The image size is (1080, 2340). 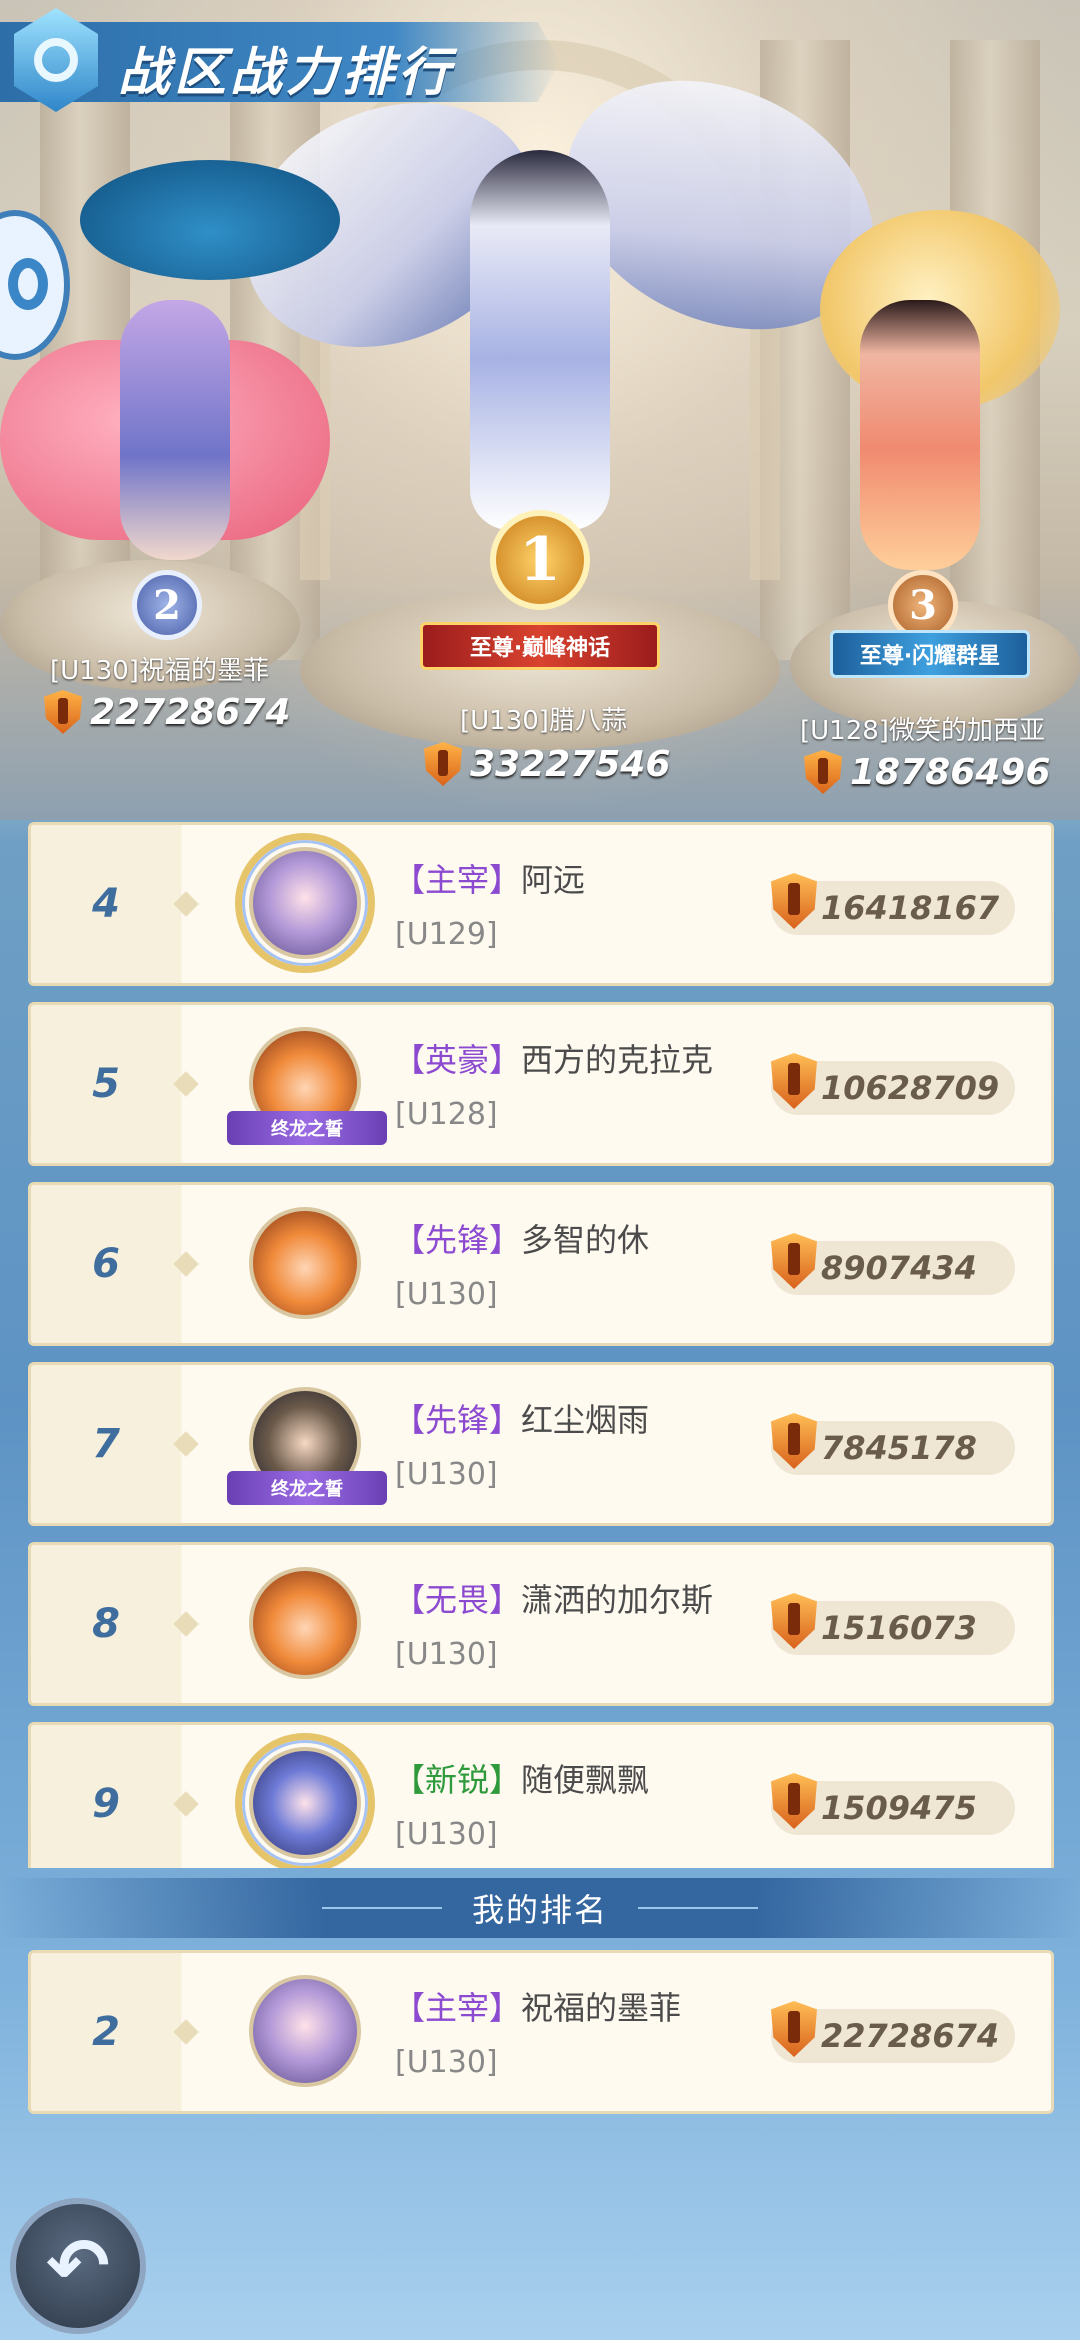 What do you see at coordinates (540, 646) in the screenshot?
I see `title-banner-1: 至尊·巅峰神话` at bounding box center [540, 646].